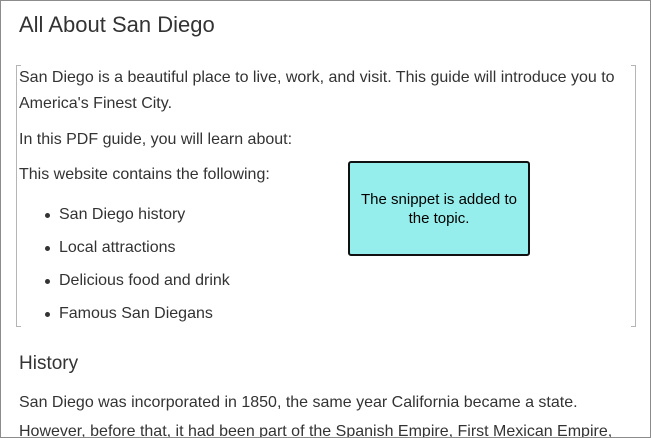 Image resolution: width=651 pixels, height=438 pixels. What do you see at coordinates (122, 214) in the screenshot?
I see `list-item-label: San Diego history` at bounding box center [122, 214].